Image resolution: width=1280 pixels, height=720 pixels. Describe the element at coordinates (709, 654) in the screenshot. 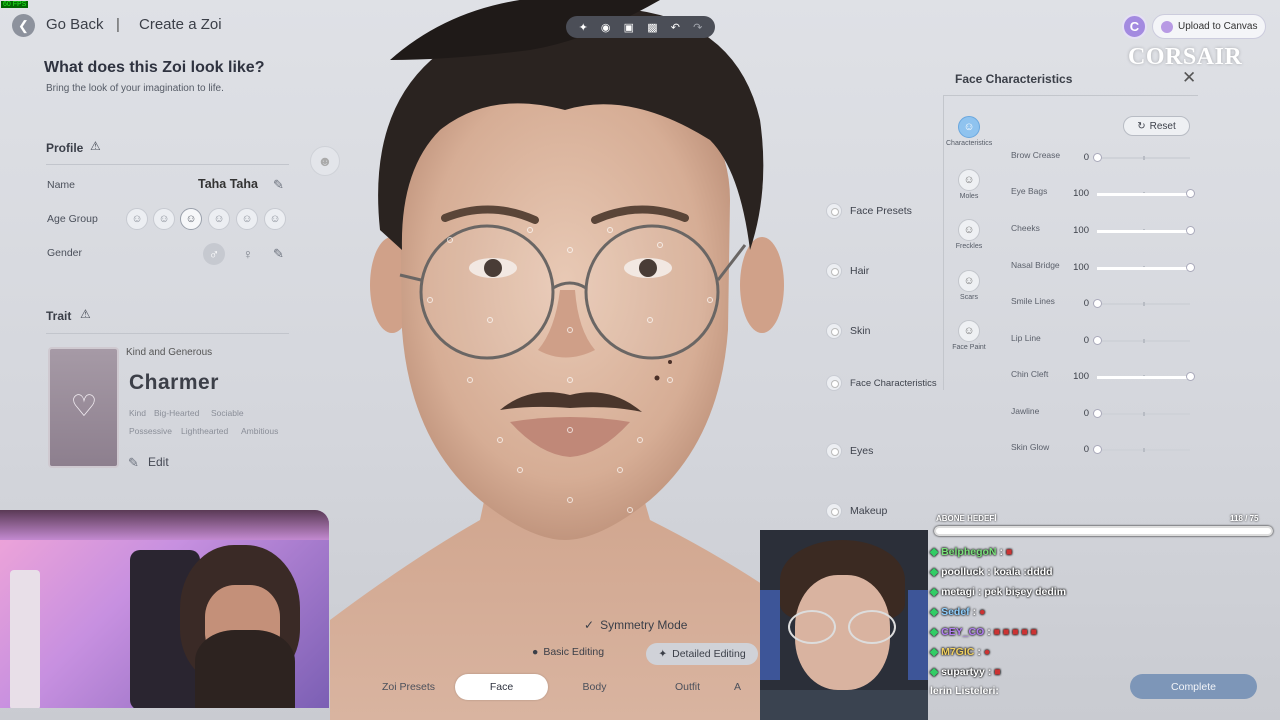

I see `detailed-editing-label: Detailed Editing` at that location.